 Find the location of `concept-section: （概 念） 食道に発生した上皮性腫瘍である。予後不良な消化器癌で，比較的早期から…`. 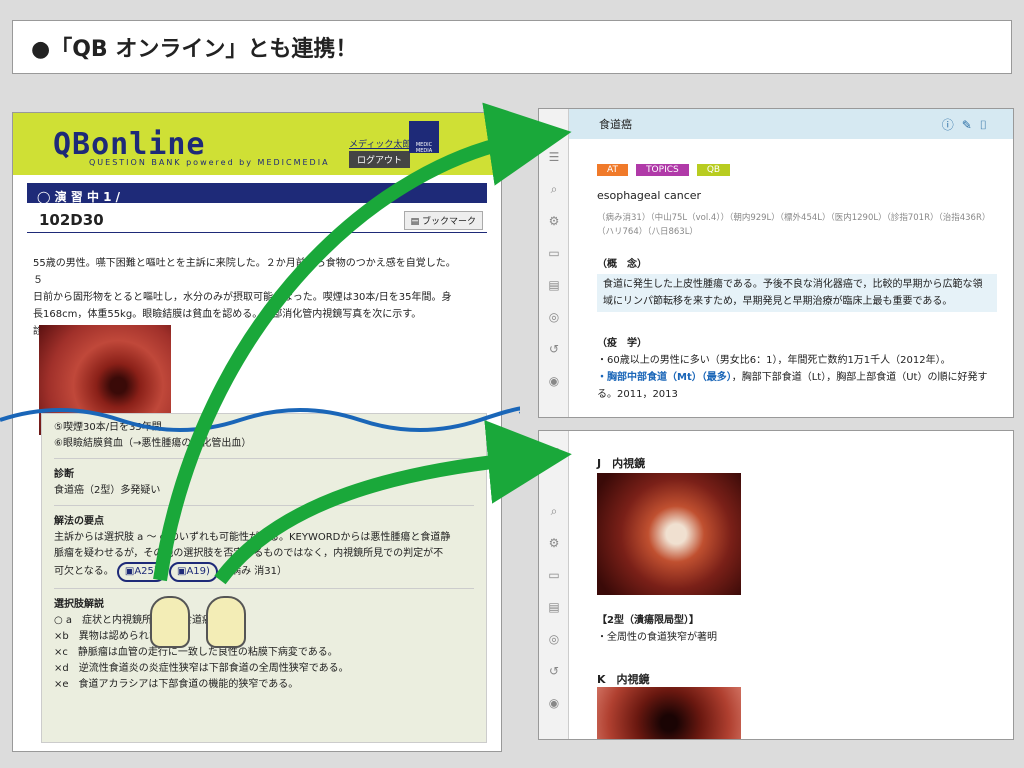

concept-section: （概 念） 食道に発生した上皮性腫瘍である。予後不良な消化器癌で，比較的早期から… is located at coordinates (797, 283).